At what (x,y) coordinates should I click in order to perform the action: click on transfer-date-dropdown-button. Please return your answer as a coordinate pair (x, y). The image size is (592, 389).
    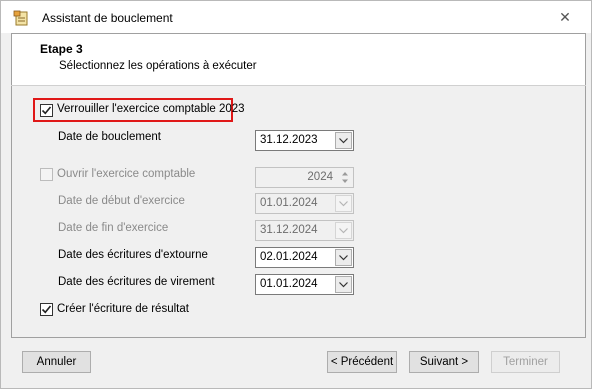
    Looking at the image, I should click on (343, 284).